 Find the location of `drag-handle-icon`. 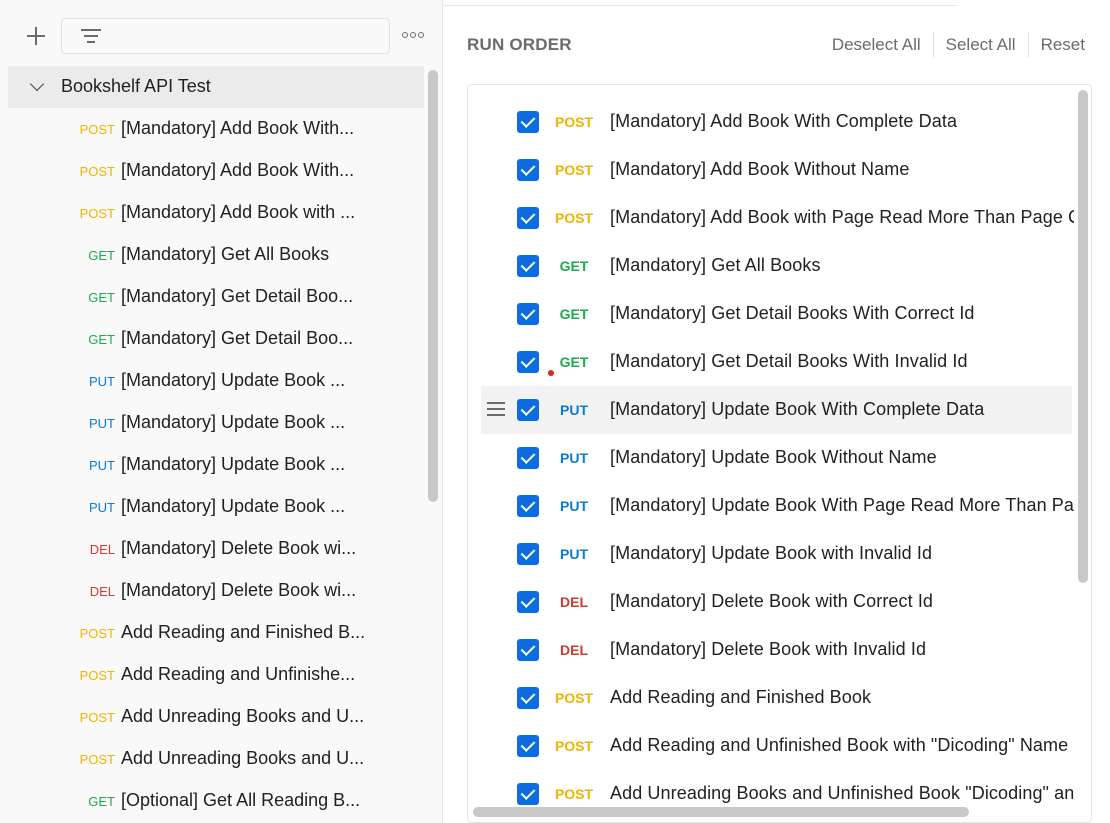

drag-handle-icon is located at coordinates (496, 409).